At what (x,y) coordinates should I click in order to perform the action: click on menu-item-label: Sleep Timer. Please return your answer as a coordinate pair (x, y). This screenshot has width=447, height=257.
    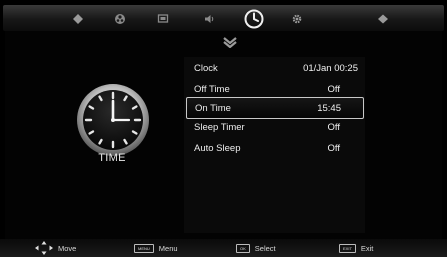
    Looking at the image, I should click on (219, 127).